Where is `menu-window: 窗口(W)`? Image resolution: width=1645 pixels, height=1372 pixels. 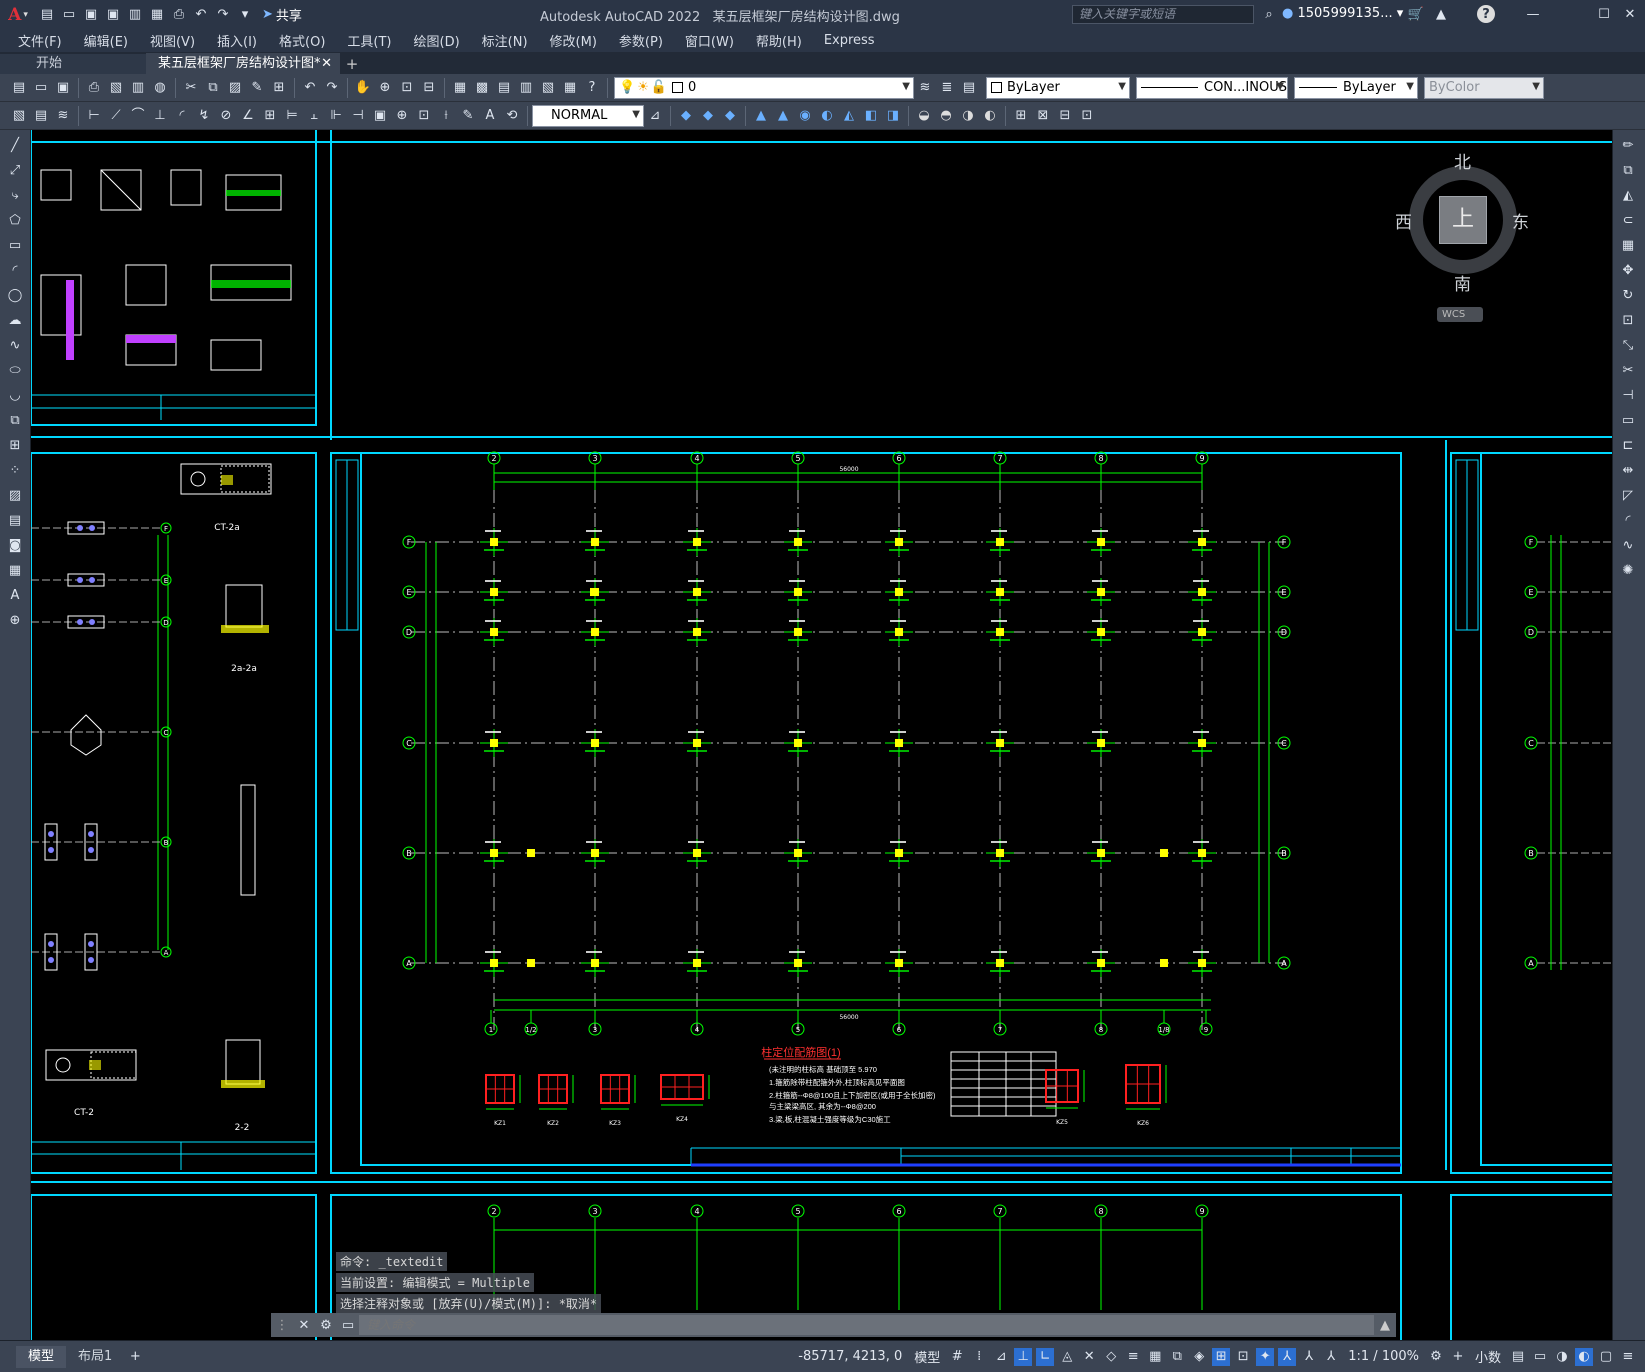
menu-window: 窗口(W) is located at coordinates (709, 40).